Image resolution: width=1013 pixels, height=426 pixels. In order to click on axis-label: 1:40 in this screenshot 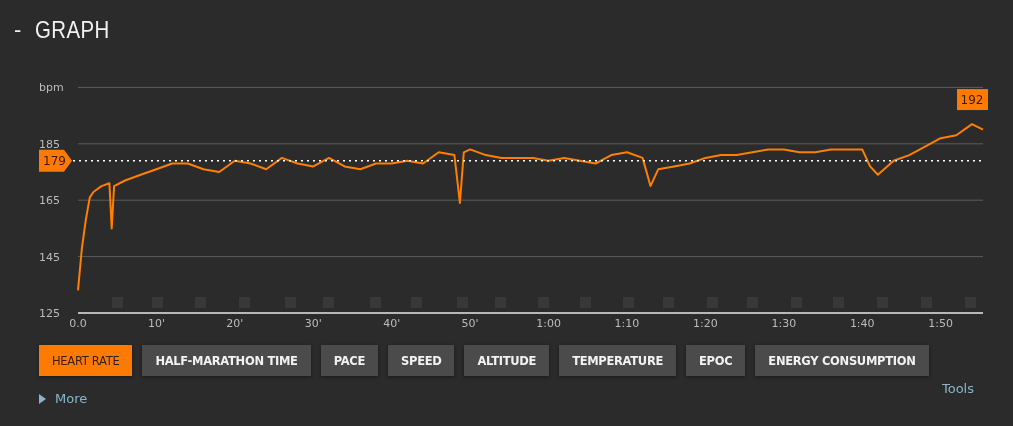, I will do `click(862, 323)`.